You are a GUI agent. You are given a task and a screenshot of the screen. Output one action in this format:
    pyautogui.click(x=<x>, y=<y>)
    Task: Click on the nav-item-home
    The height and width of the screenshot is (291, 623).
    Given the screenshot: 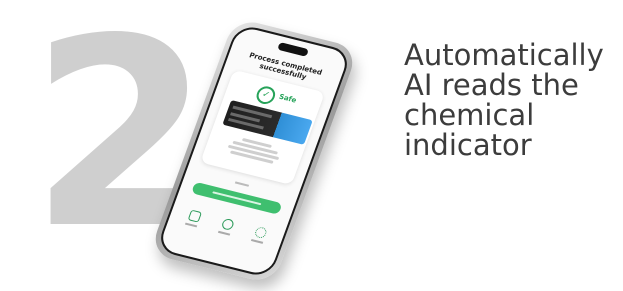 What is the action you would take?
    pyautogui.click(x=192, y=222)
    